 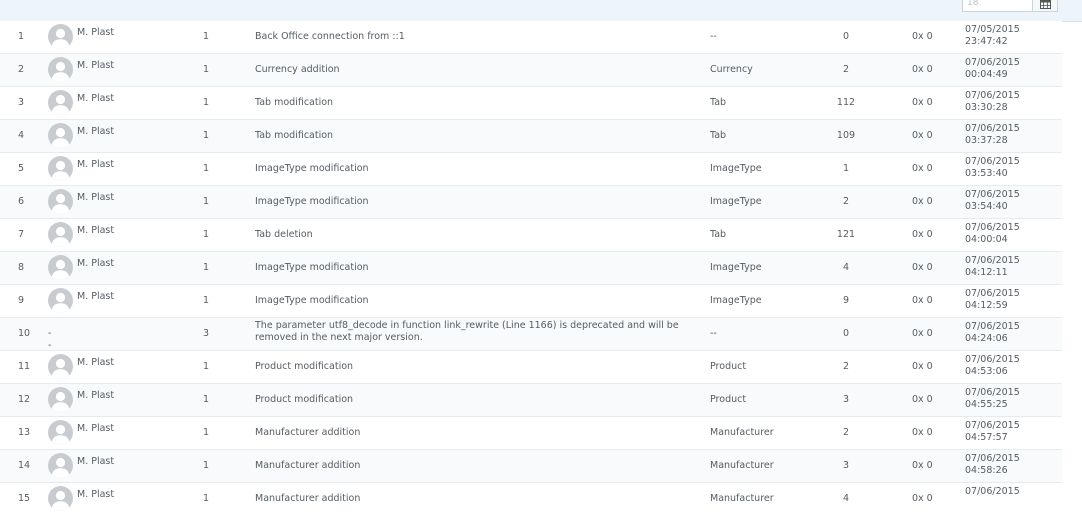 I want to click on cell-id: 1, so click(x=21, y=36).